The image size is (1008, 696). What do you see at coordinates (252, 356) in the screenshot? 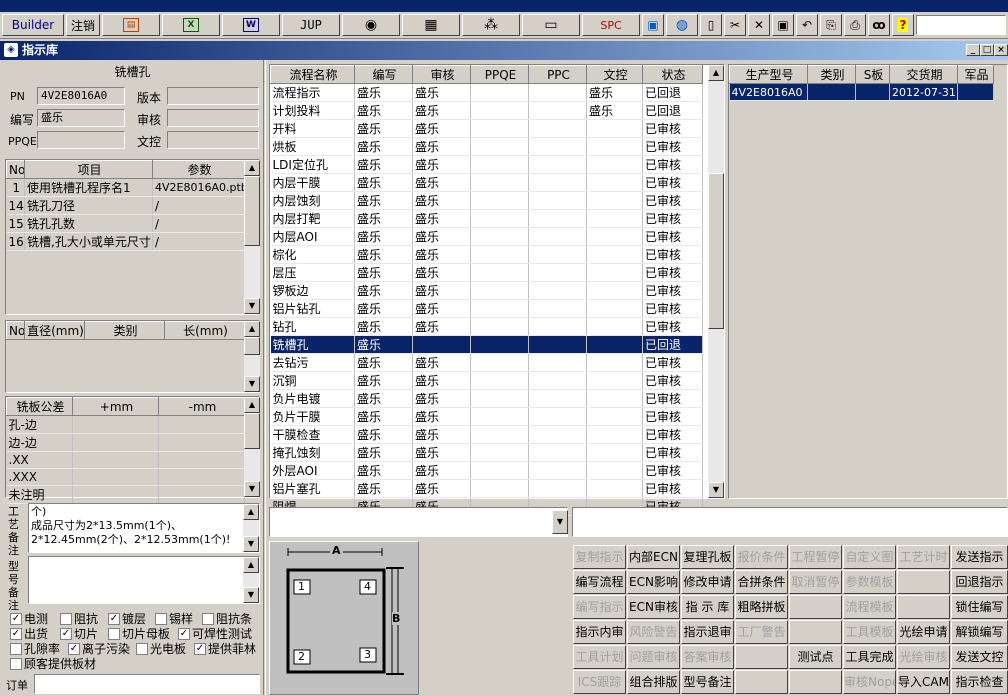
I see `drill-scrollbar: ▲ ▼` at bounding box center [252, 356].